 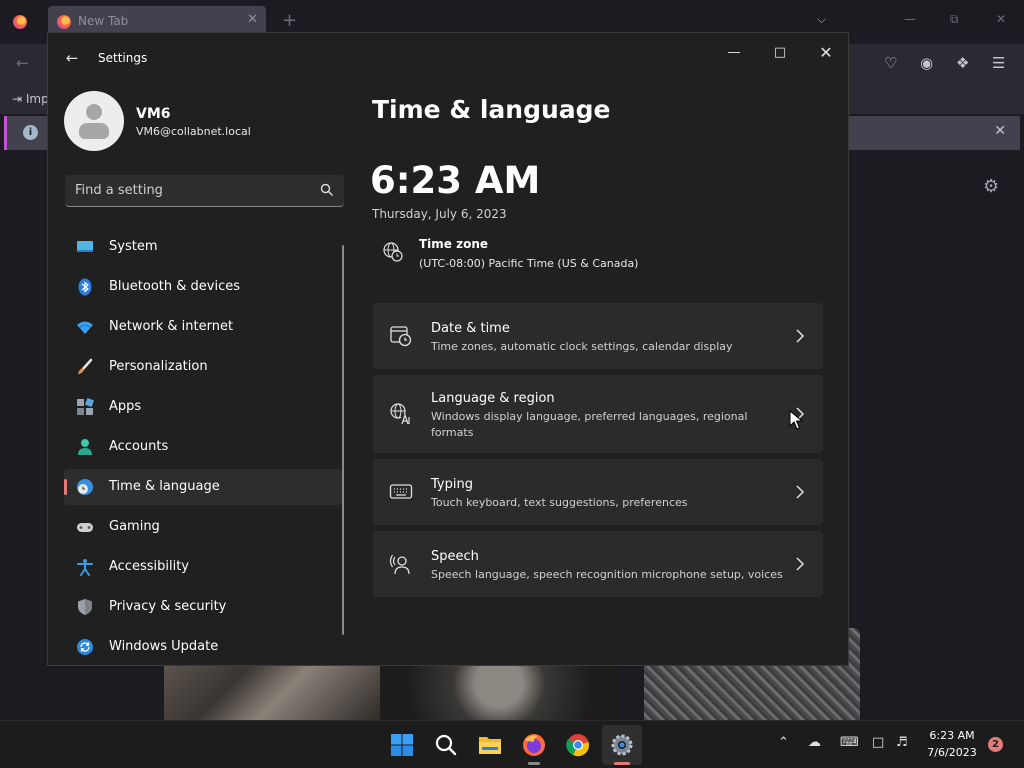 I want to click on speech-icon, so click(x=399, y=564).